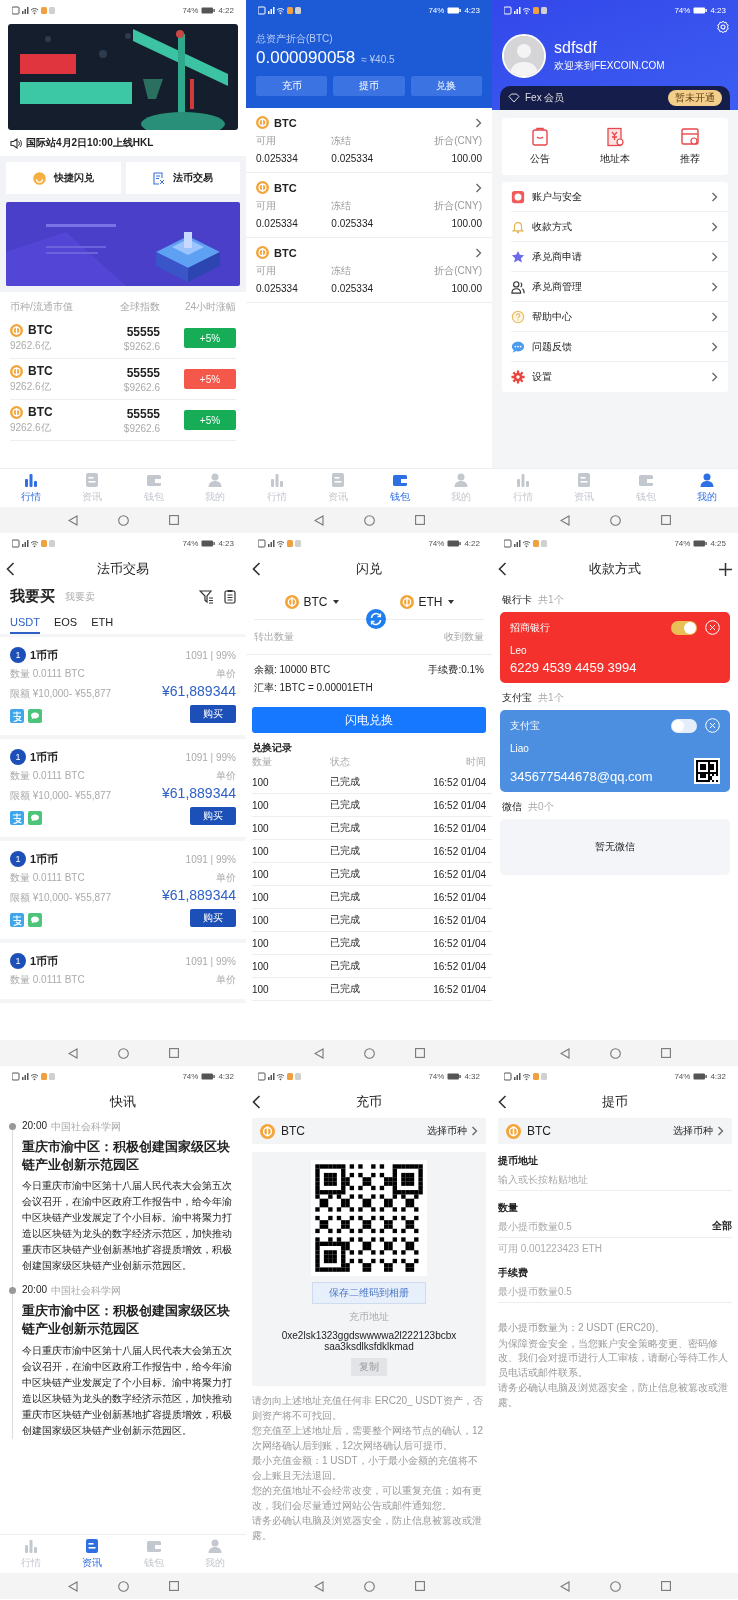  What do you see at coordinates (31, 488) in the screenshot?
I see `nav-tab: 行情` at bounding box center [31, 488].